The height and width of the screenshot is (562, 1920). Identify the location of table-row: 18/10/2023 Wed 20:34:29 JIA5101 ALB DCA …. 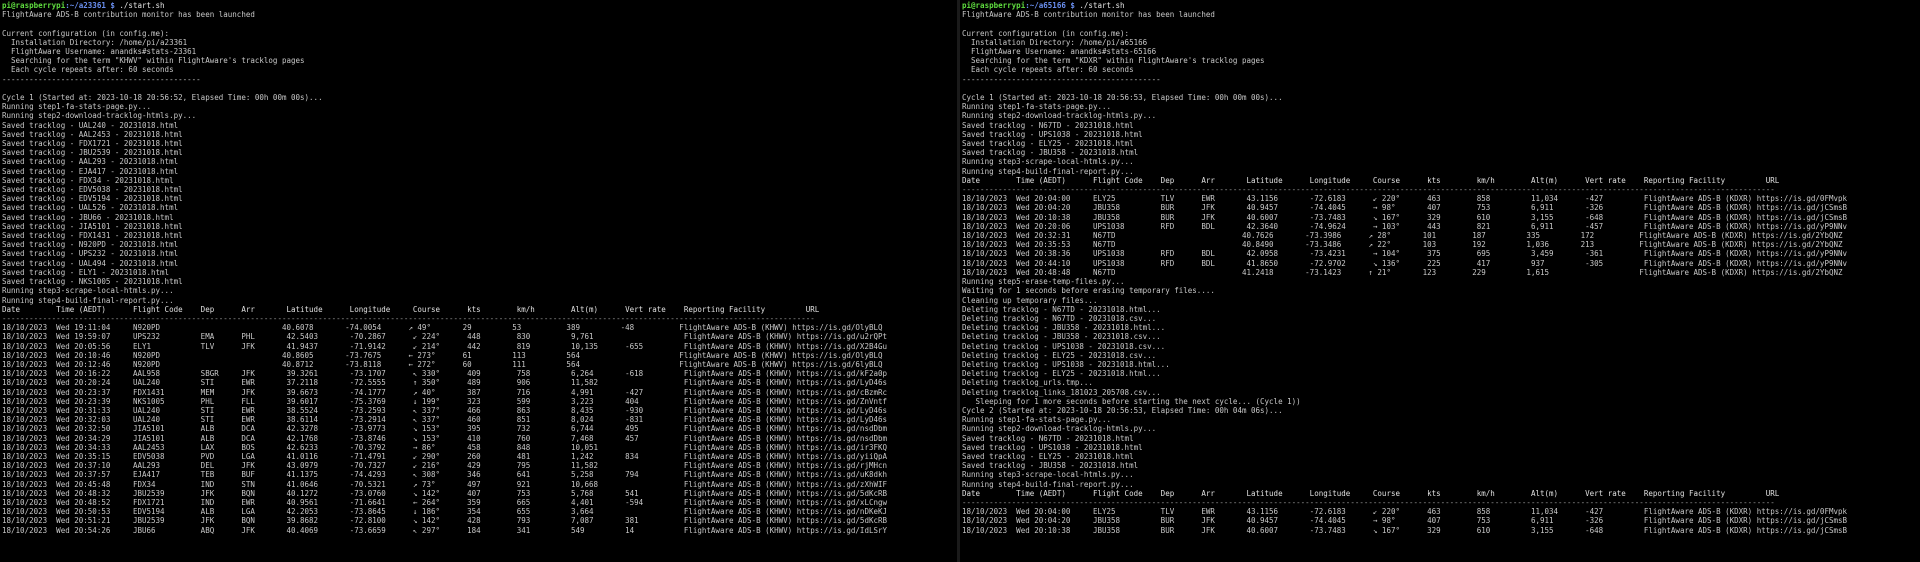
(445, 438).